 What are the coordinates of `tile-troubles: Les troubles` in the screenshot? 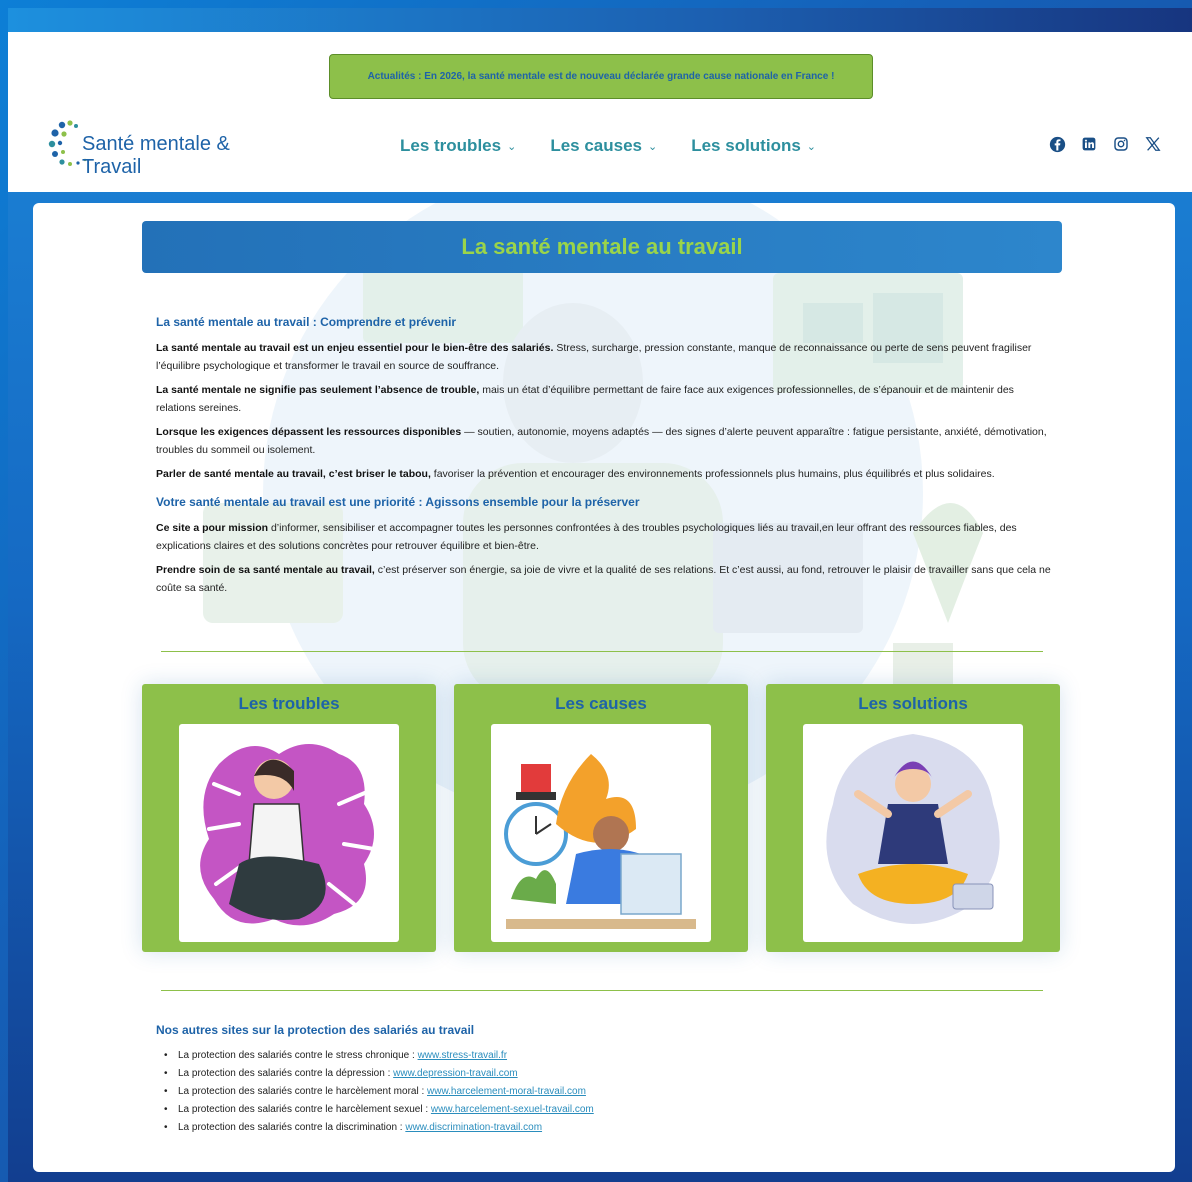 It's located at (289, 818).